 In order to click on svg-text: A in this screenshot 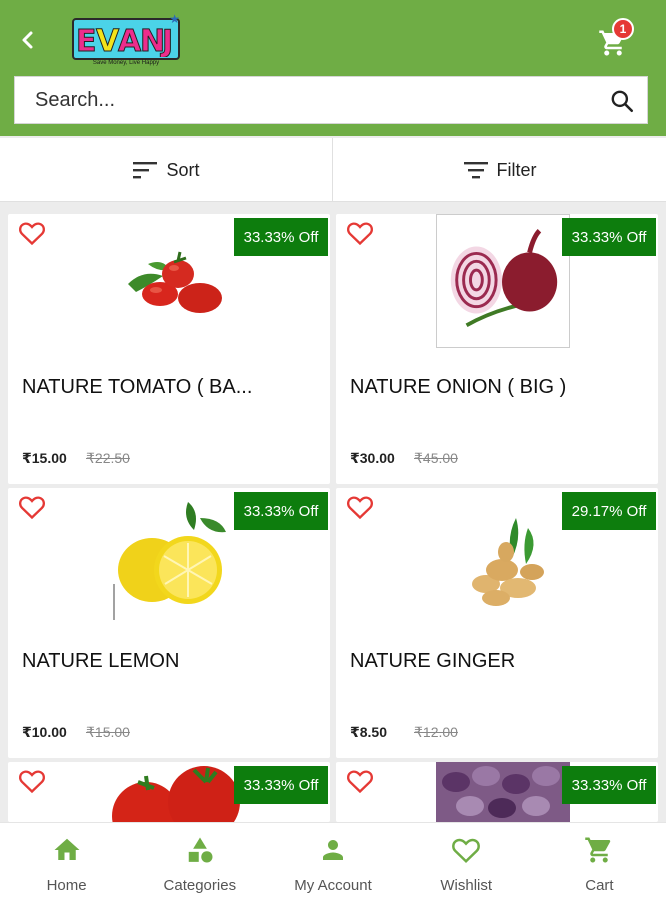, I will do `click(130, 40)`.